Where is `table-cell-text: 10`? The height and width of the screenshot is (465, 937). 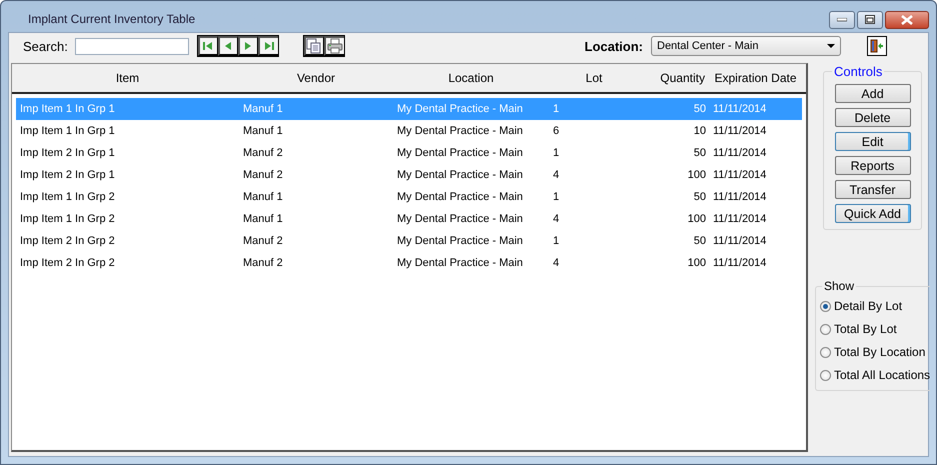 table-cell-text: 10 is located at coordinates (699, 131).